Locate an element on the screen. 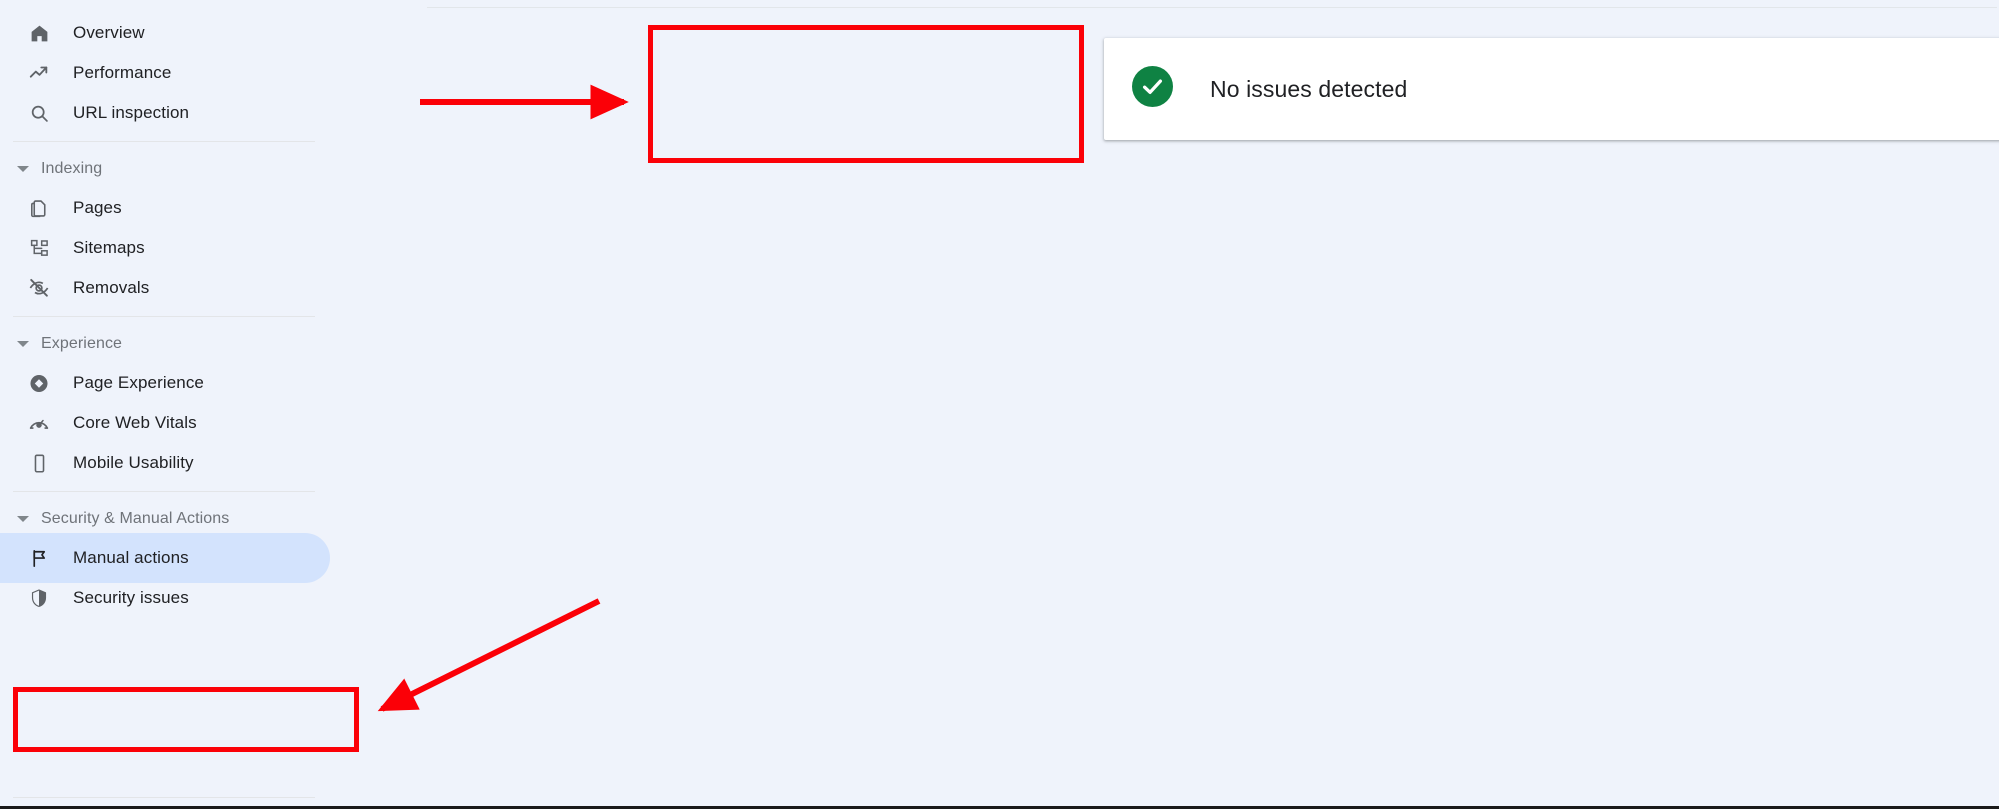  speedometer-icon is located at coordinates (39, 423).